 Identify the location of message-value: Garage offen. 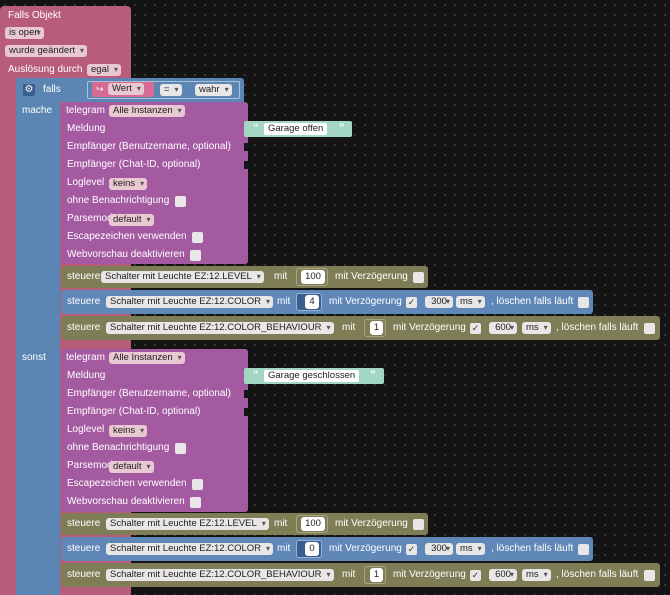
(296, 129).